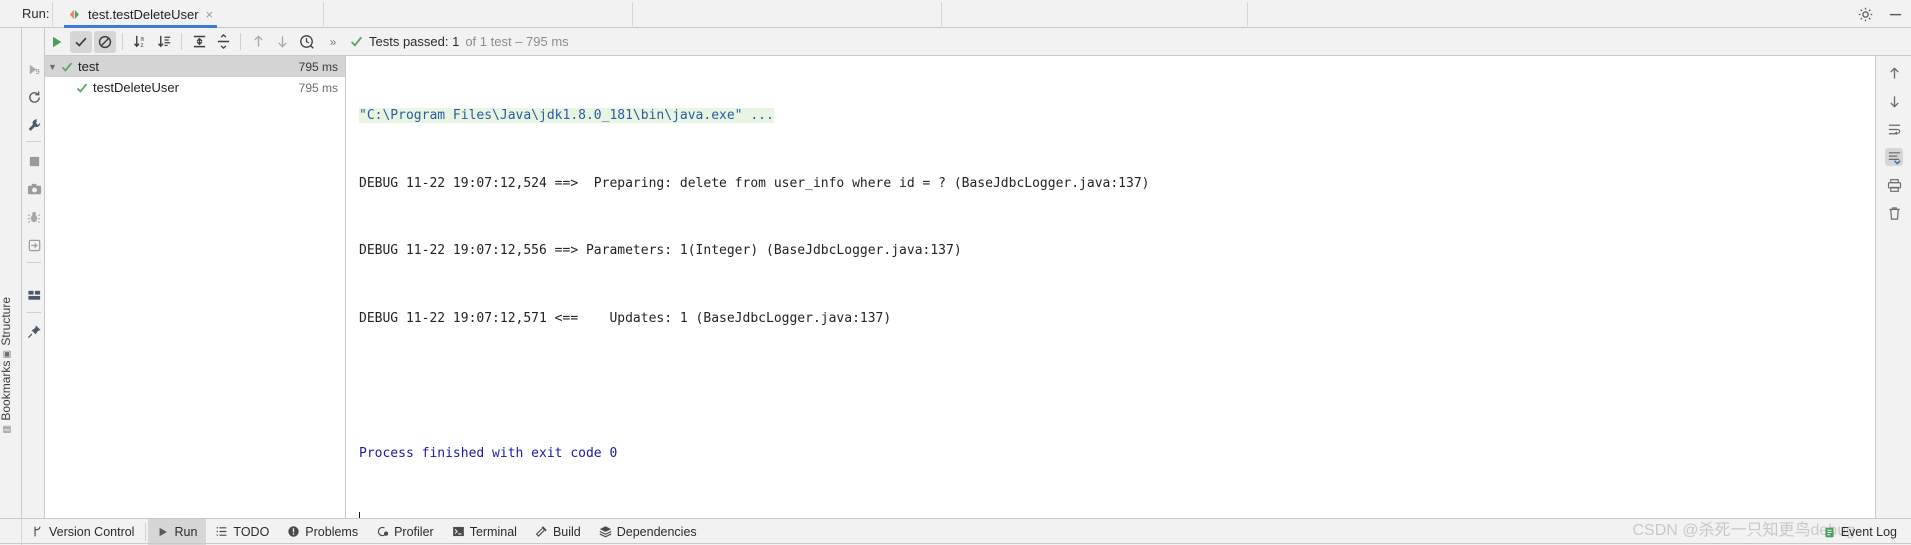 This screenshot has height=545, width=1911. I want to click on checkmark-icon, so click(81, 42).